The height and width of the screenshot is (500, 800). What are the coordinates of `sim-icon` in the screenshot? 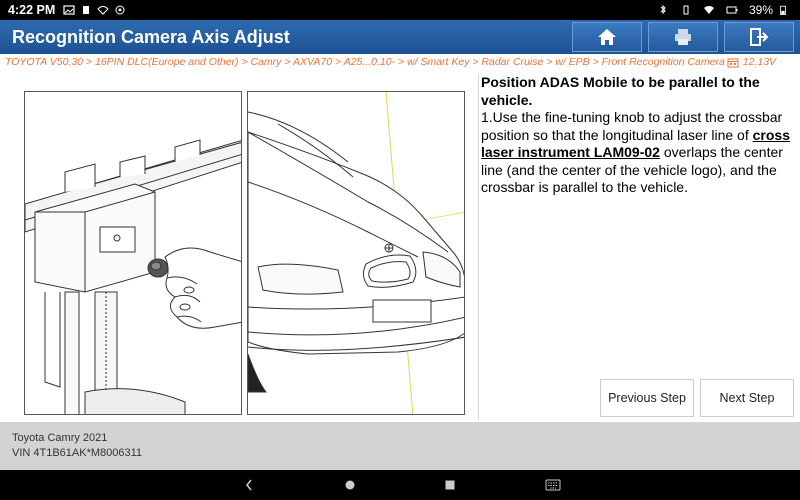 It's located at (86, 10).